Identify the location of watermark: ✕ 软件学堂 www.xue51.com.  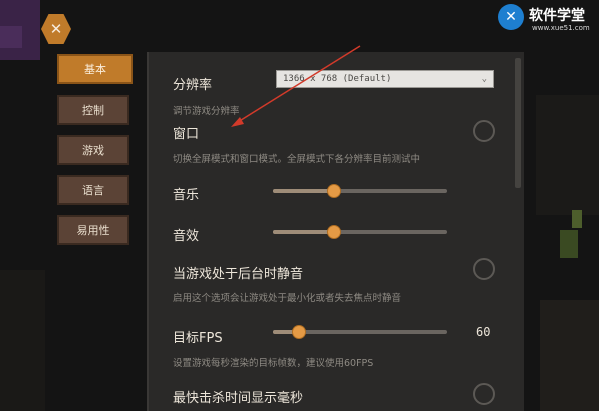
(548, 20).